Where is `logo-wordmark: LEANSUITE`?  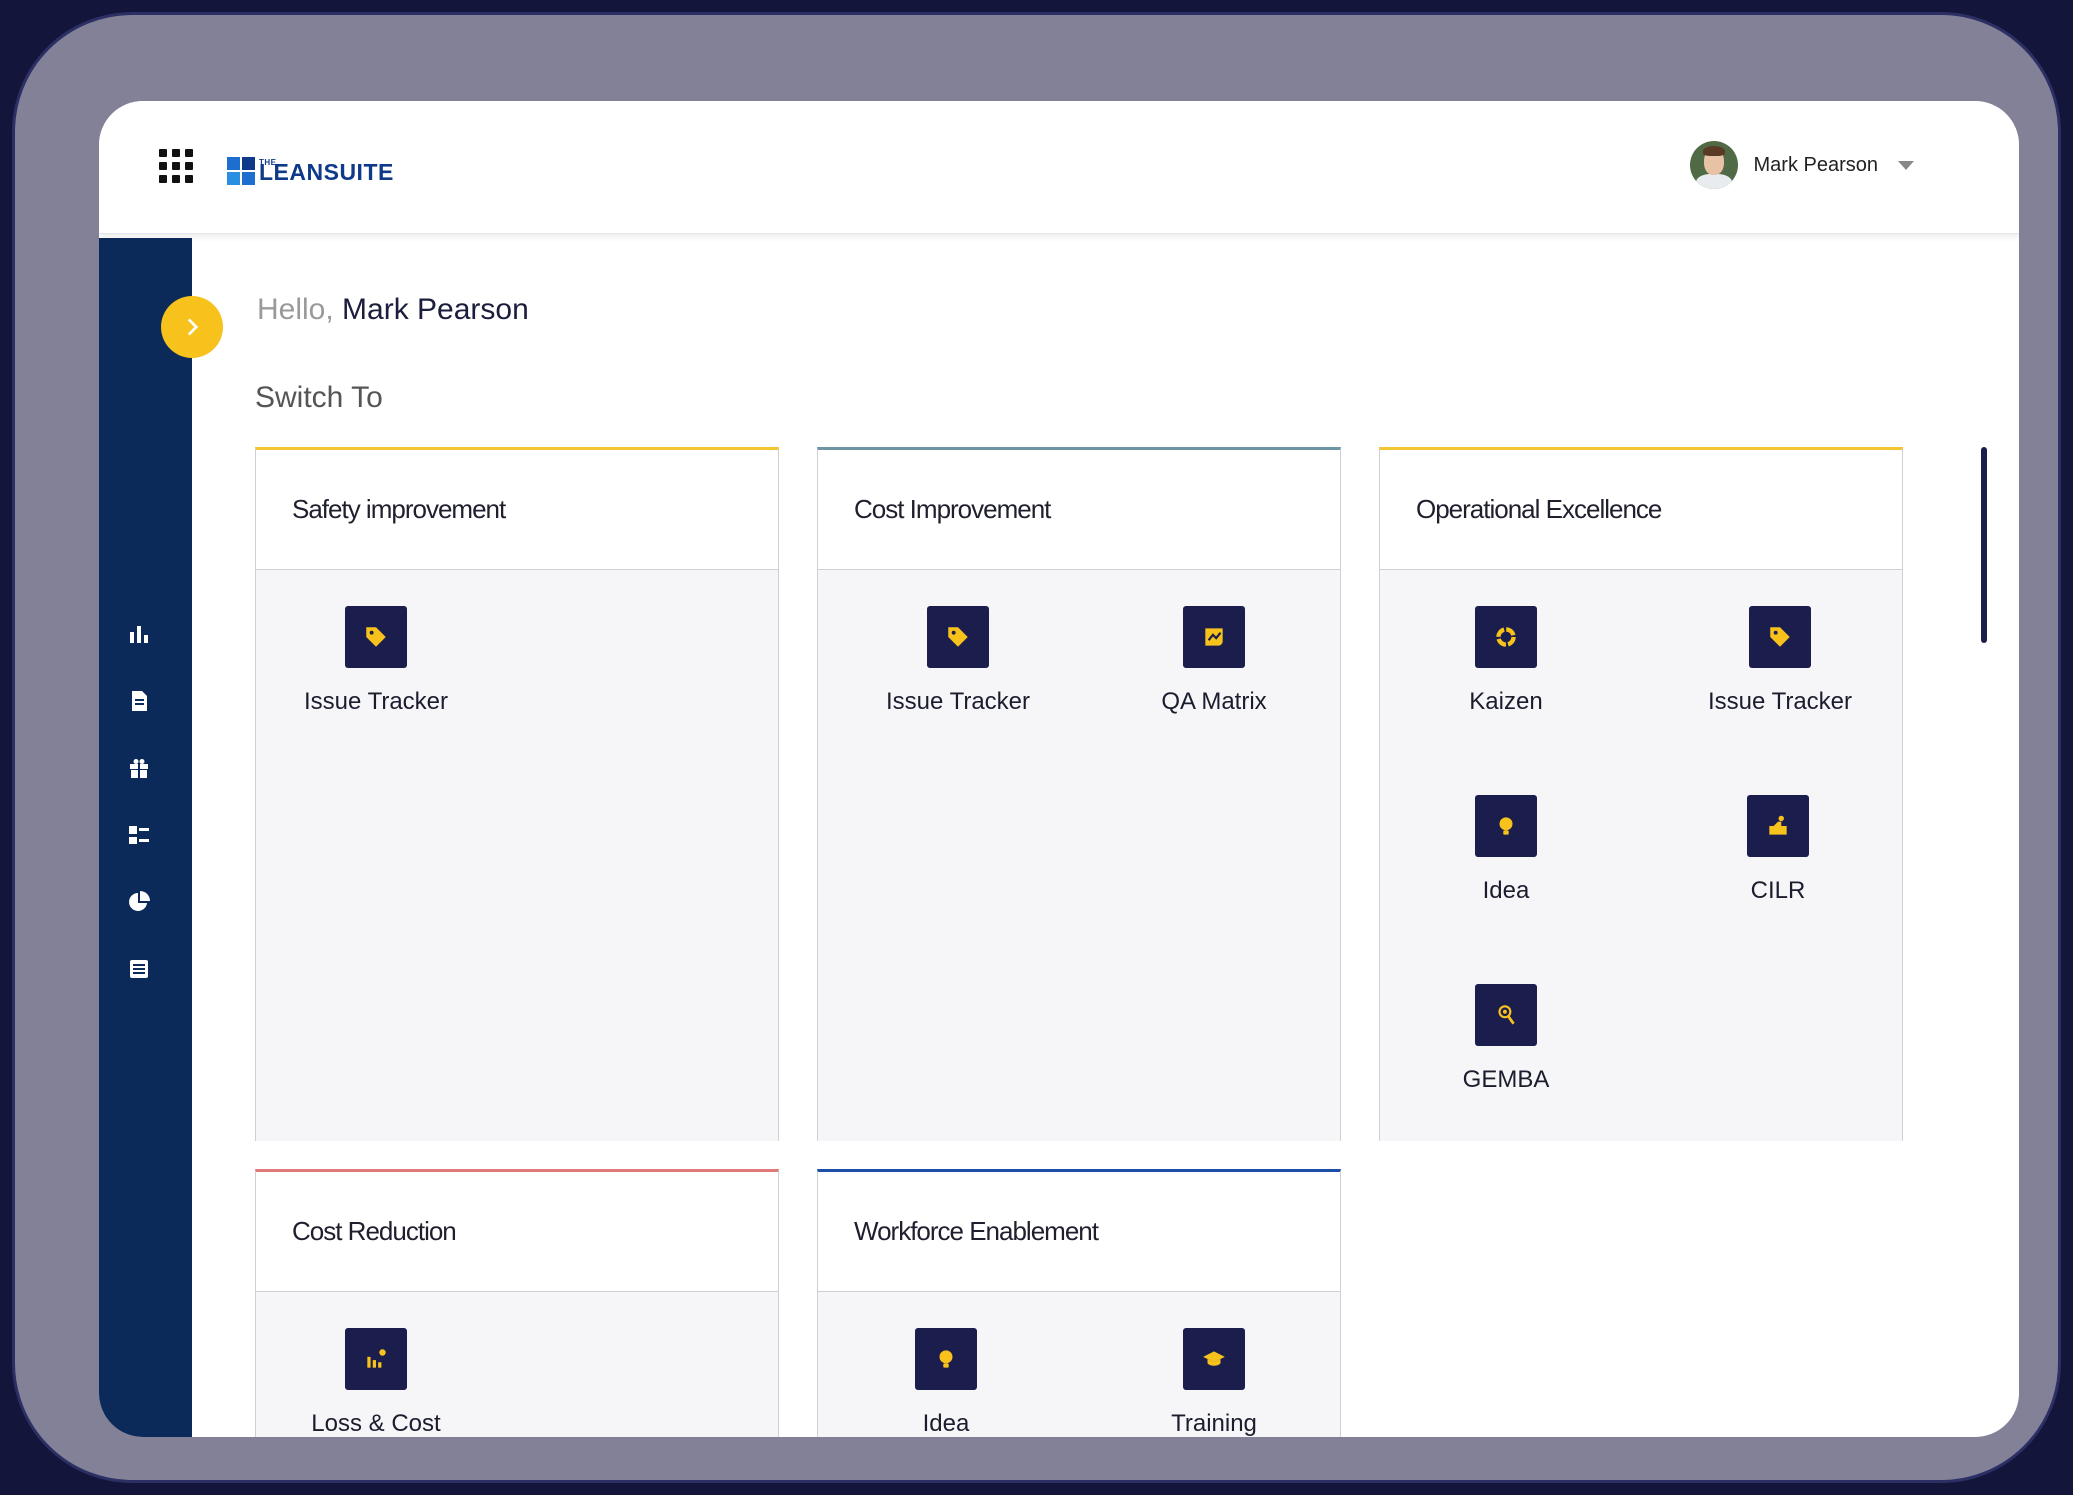
logo-wordmark: LEANSUITE is located at coordinates (326, 172).